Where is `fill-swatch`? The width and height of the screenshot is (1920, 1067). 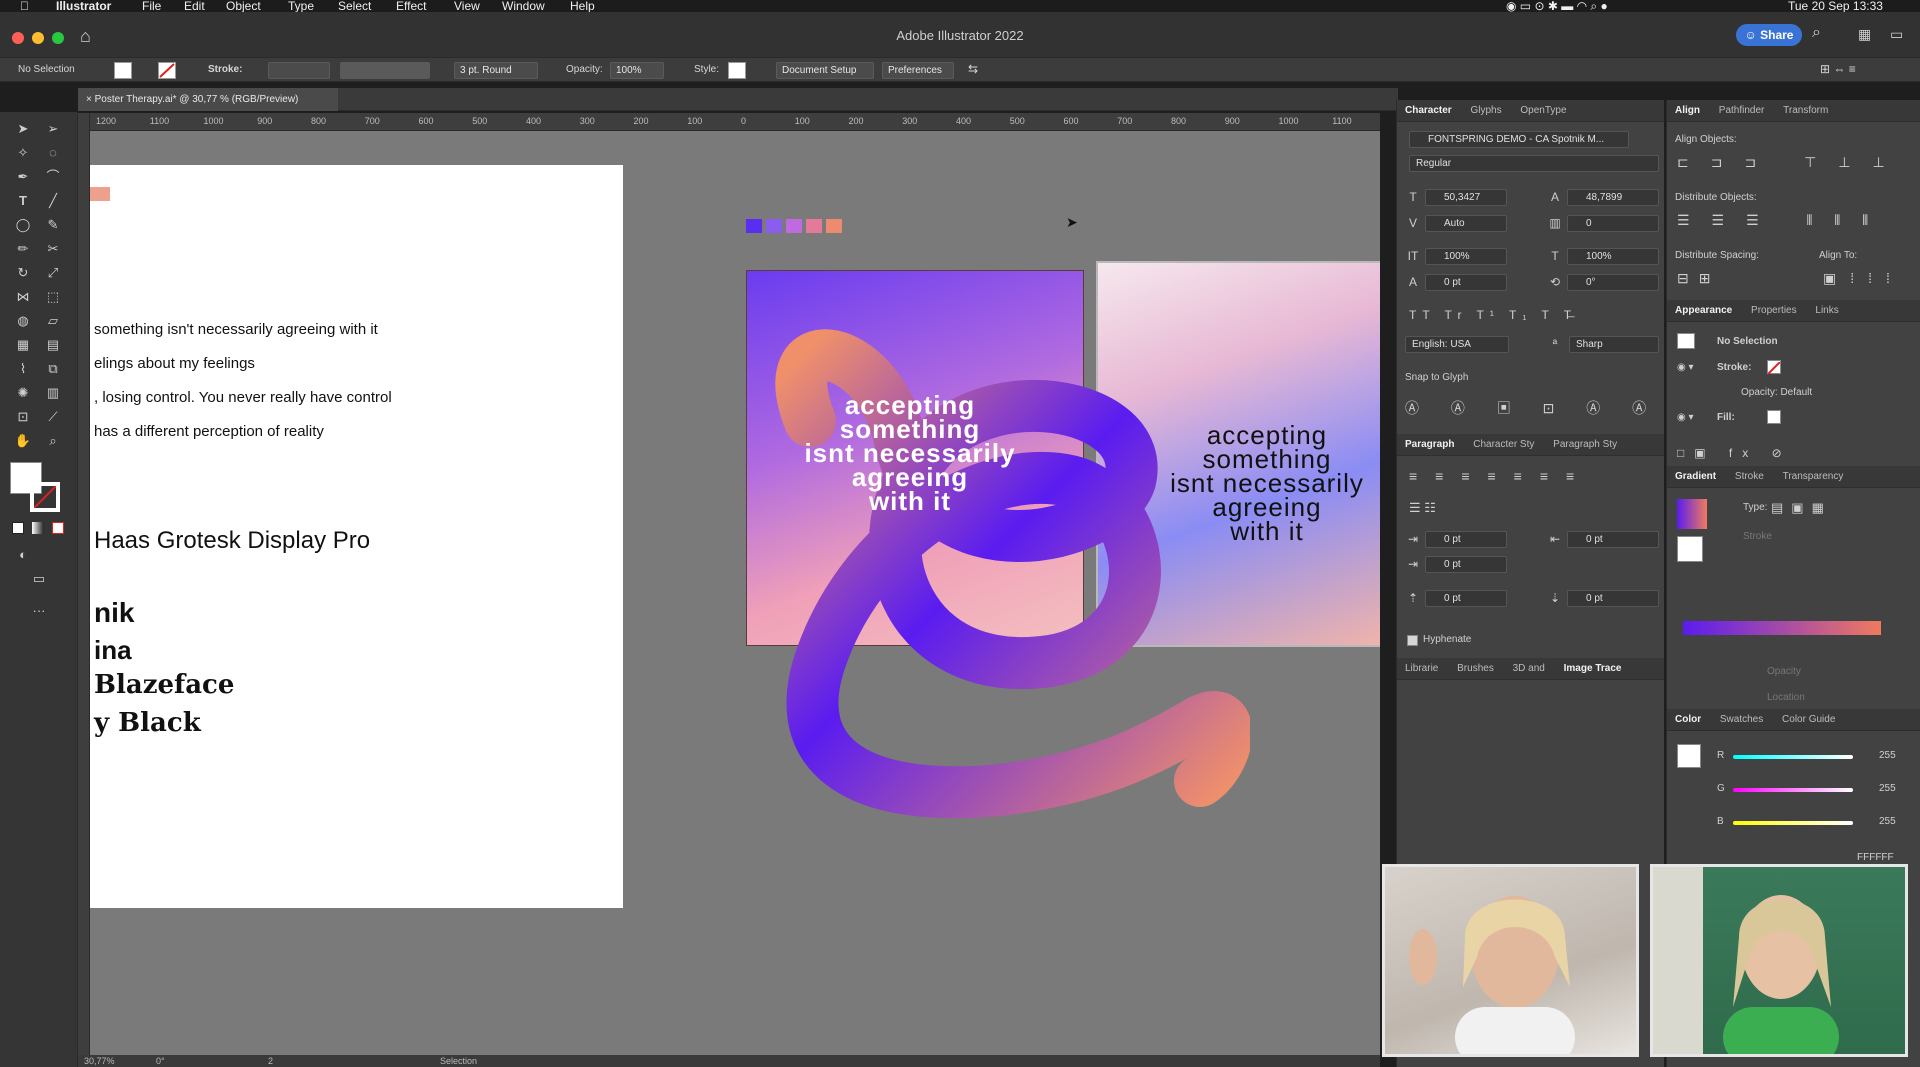
fill-swatch is located at coordinates (123, 70).